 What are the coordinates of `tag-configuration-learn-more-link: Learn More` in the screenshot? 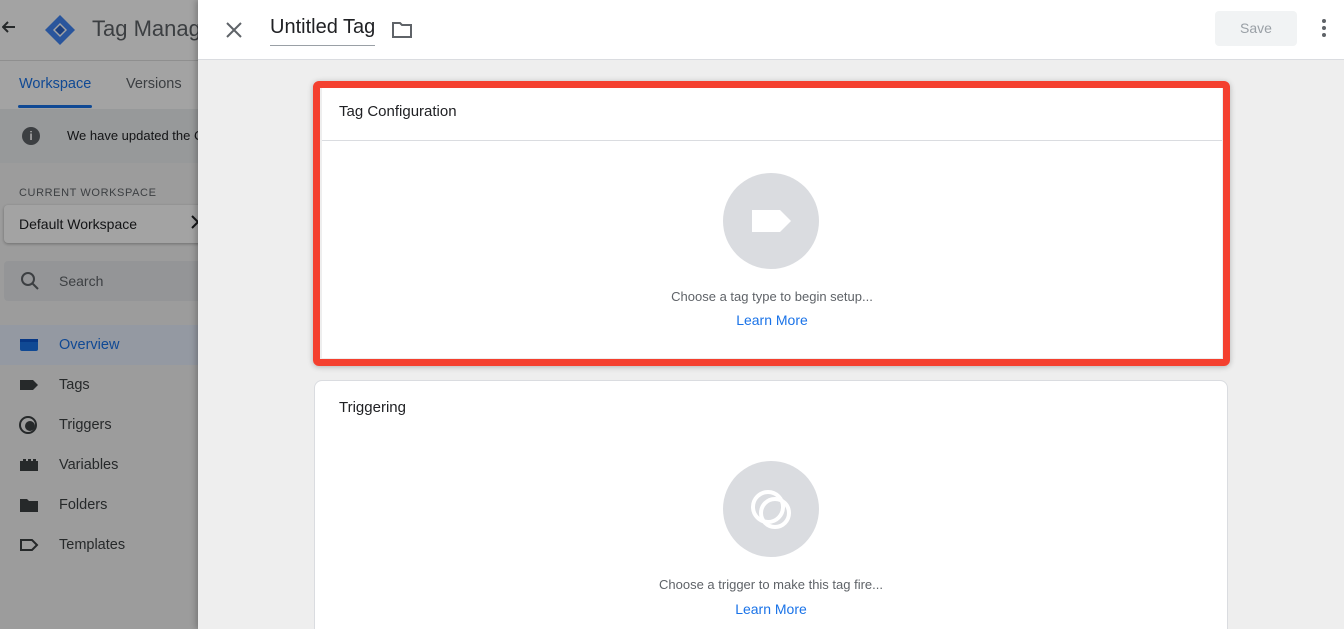 It's located at (772, 320).